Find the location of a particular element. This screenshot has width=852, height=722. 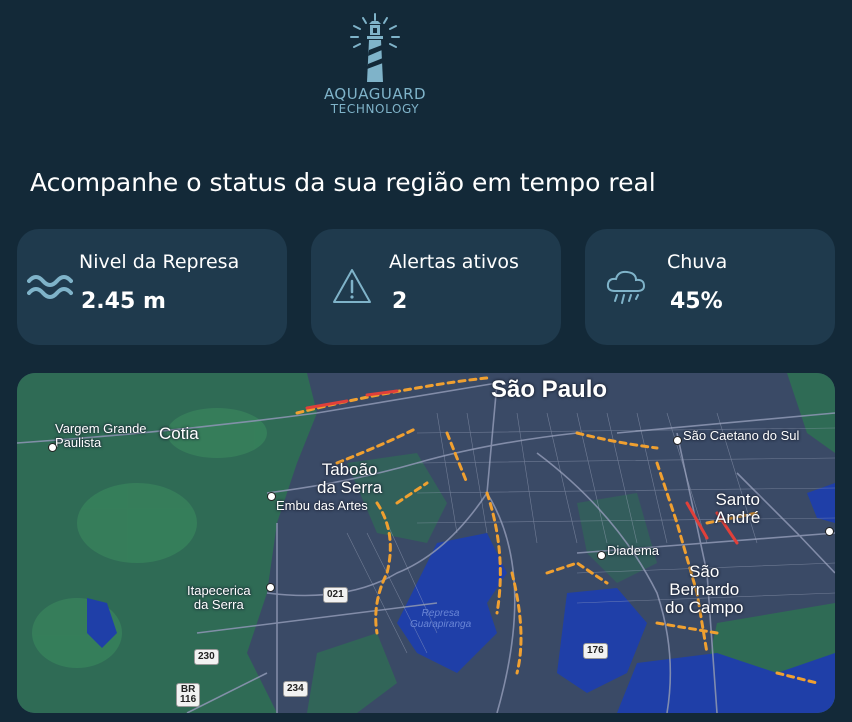

active-alerts-value: 2 is located at coordinates (400, 301).